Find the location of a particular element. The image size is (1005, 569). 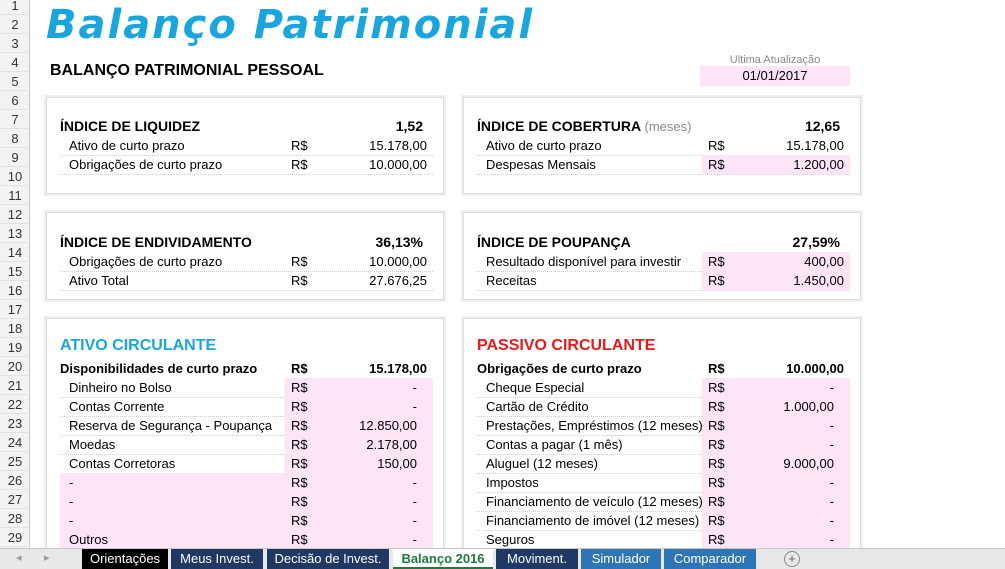

next-sheet-icon: ▸ is located at coordinates (47, 557).